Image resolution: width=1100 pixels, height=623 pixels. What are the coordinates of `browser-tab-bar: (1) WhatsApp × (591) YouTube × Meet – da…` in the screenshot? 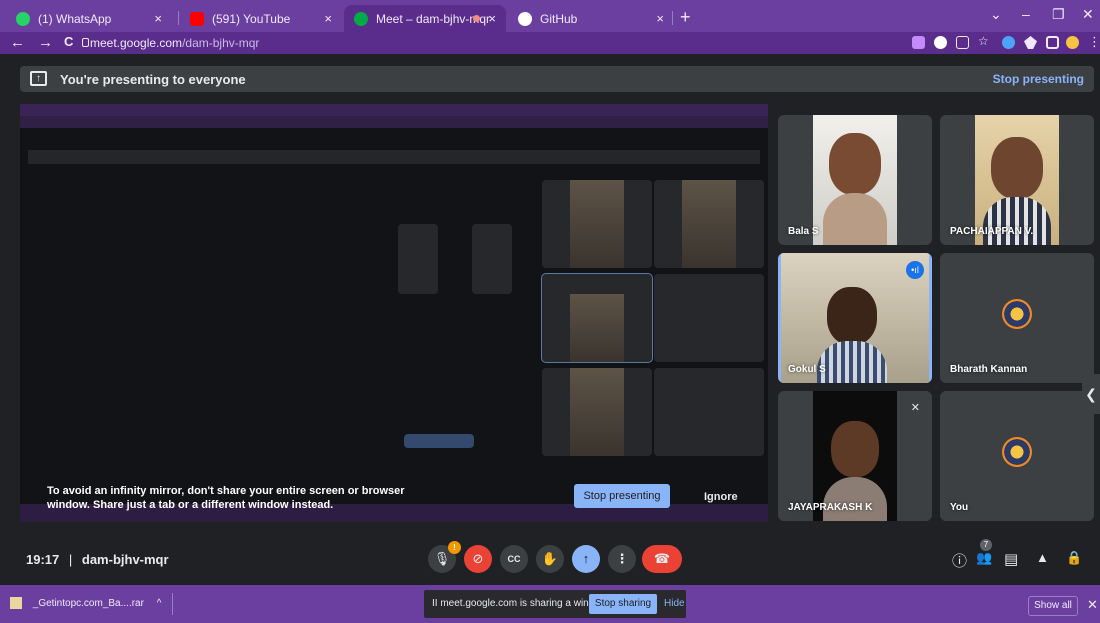 It's located at (550, 16).